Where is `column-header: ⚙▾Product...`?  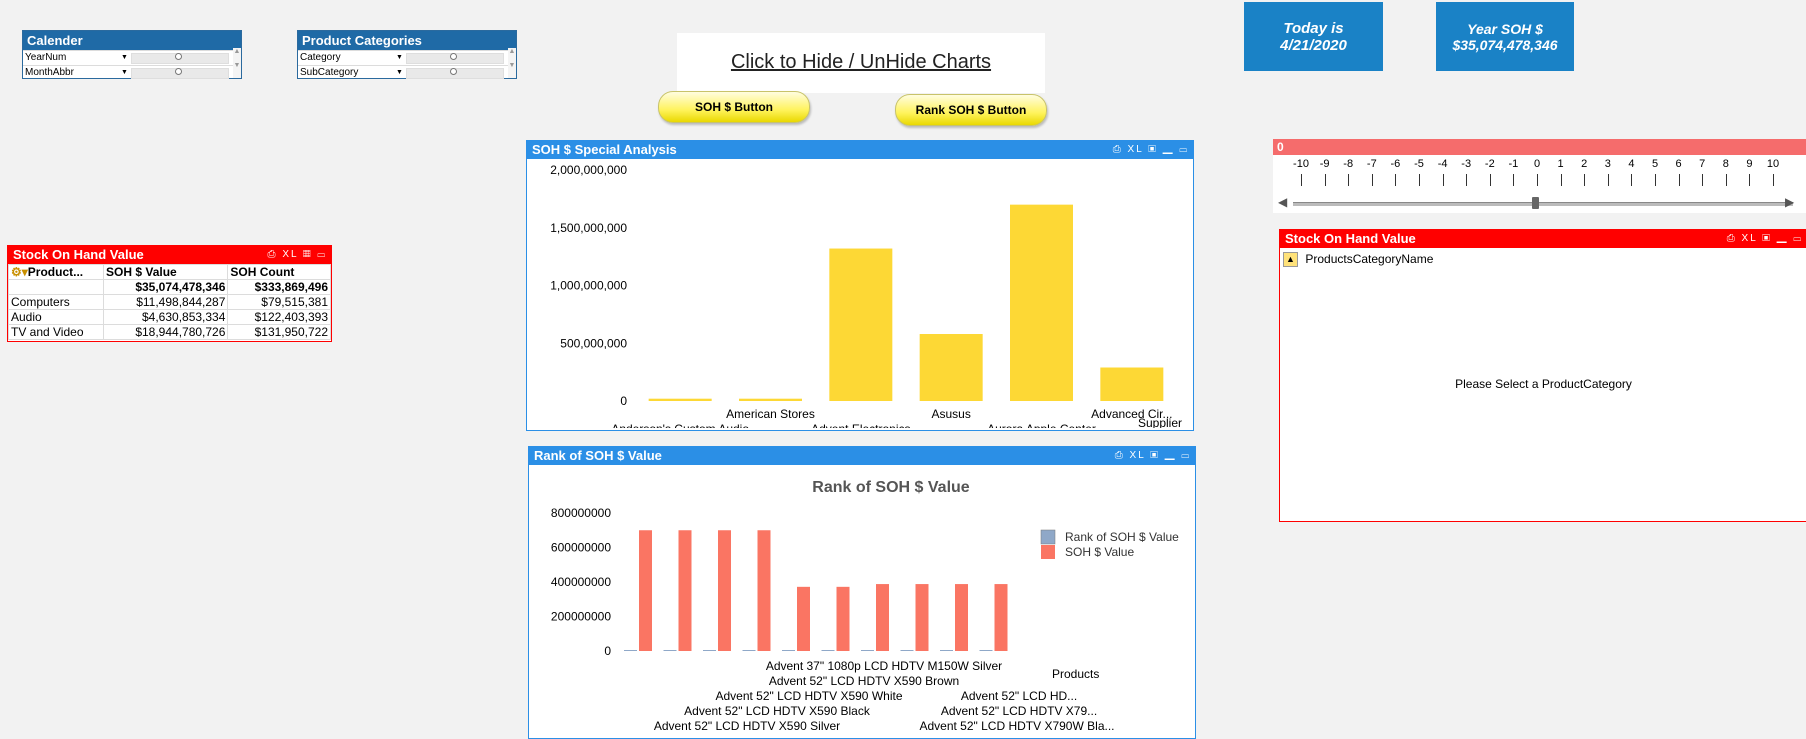 column-header: ⚙▾Product... is located at coordinates (56, 272).